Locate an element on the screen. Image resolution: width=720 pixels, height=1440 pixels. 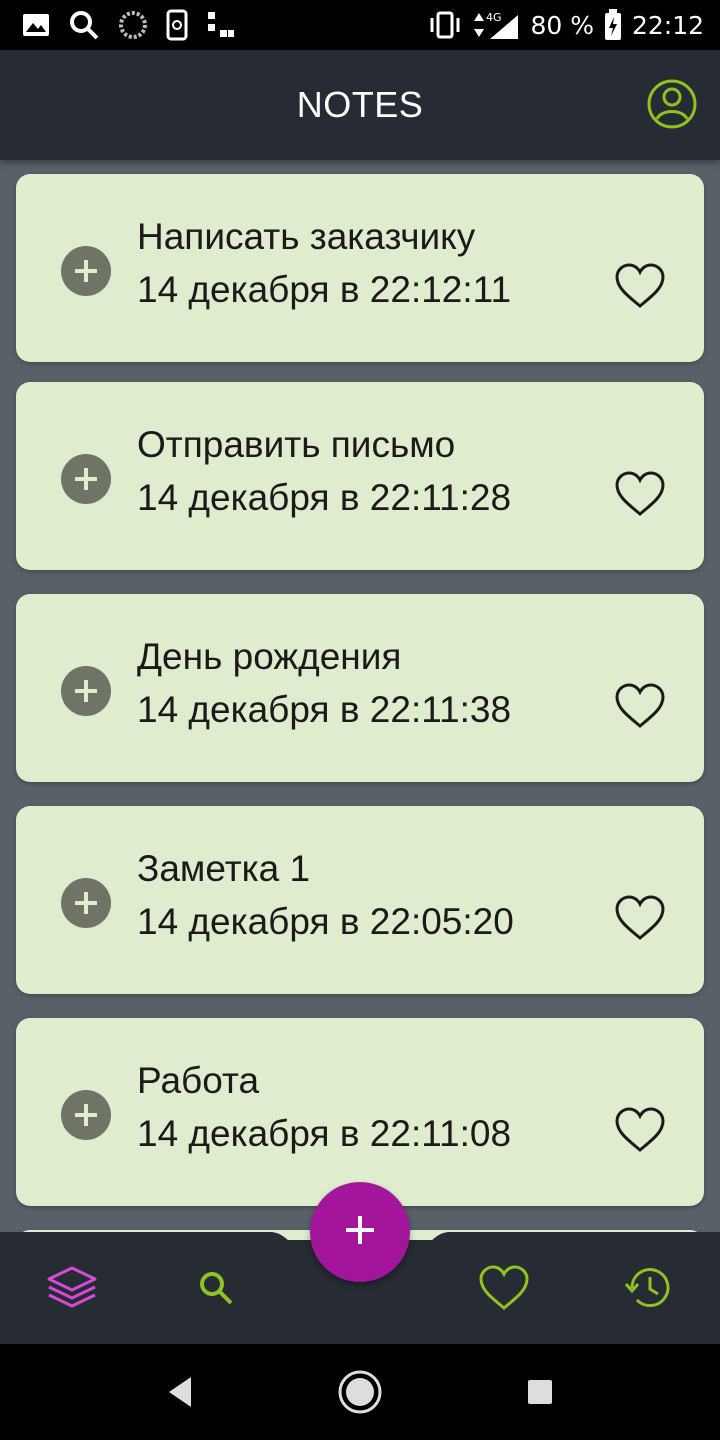
screenshot-icon is located at coordinates (177, 25).